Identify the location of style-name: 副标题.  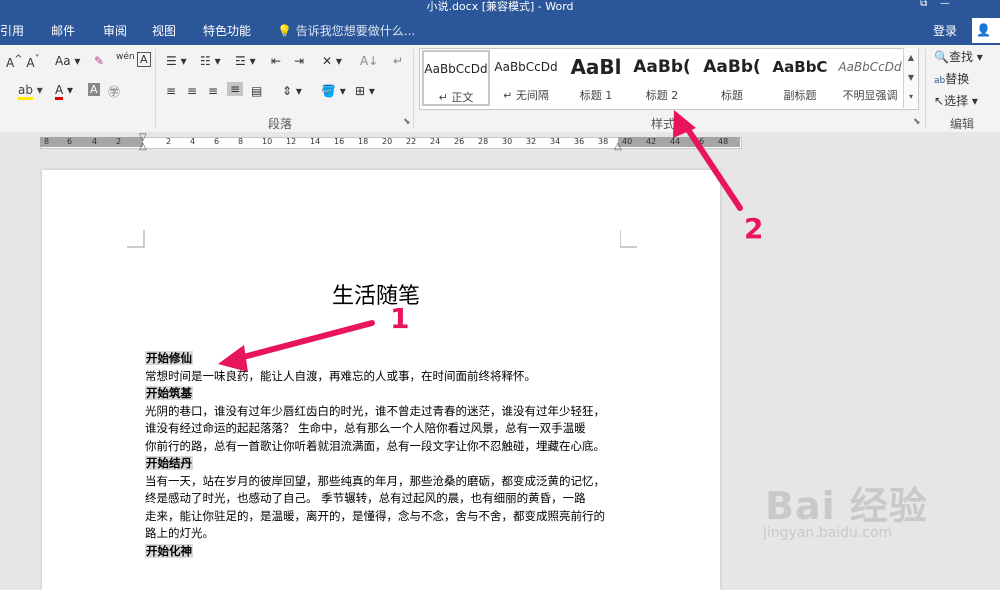
(800, 95).